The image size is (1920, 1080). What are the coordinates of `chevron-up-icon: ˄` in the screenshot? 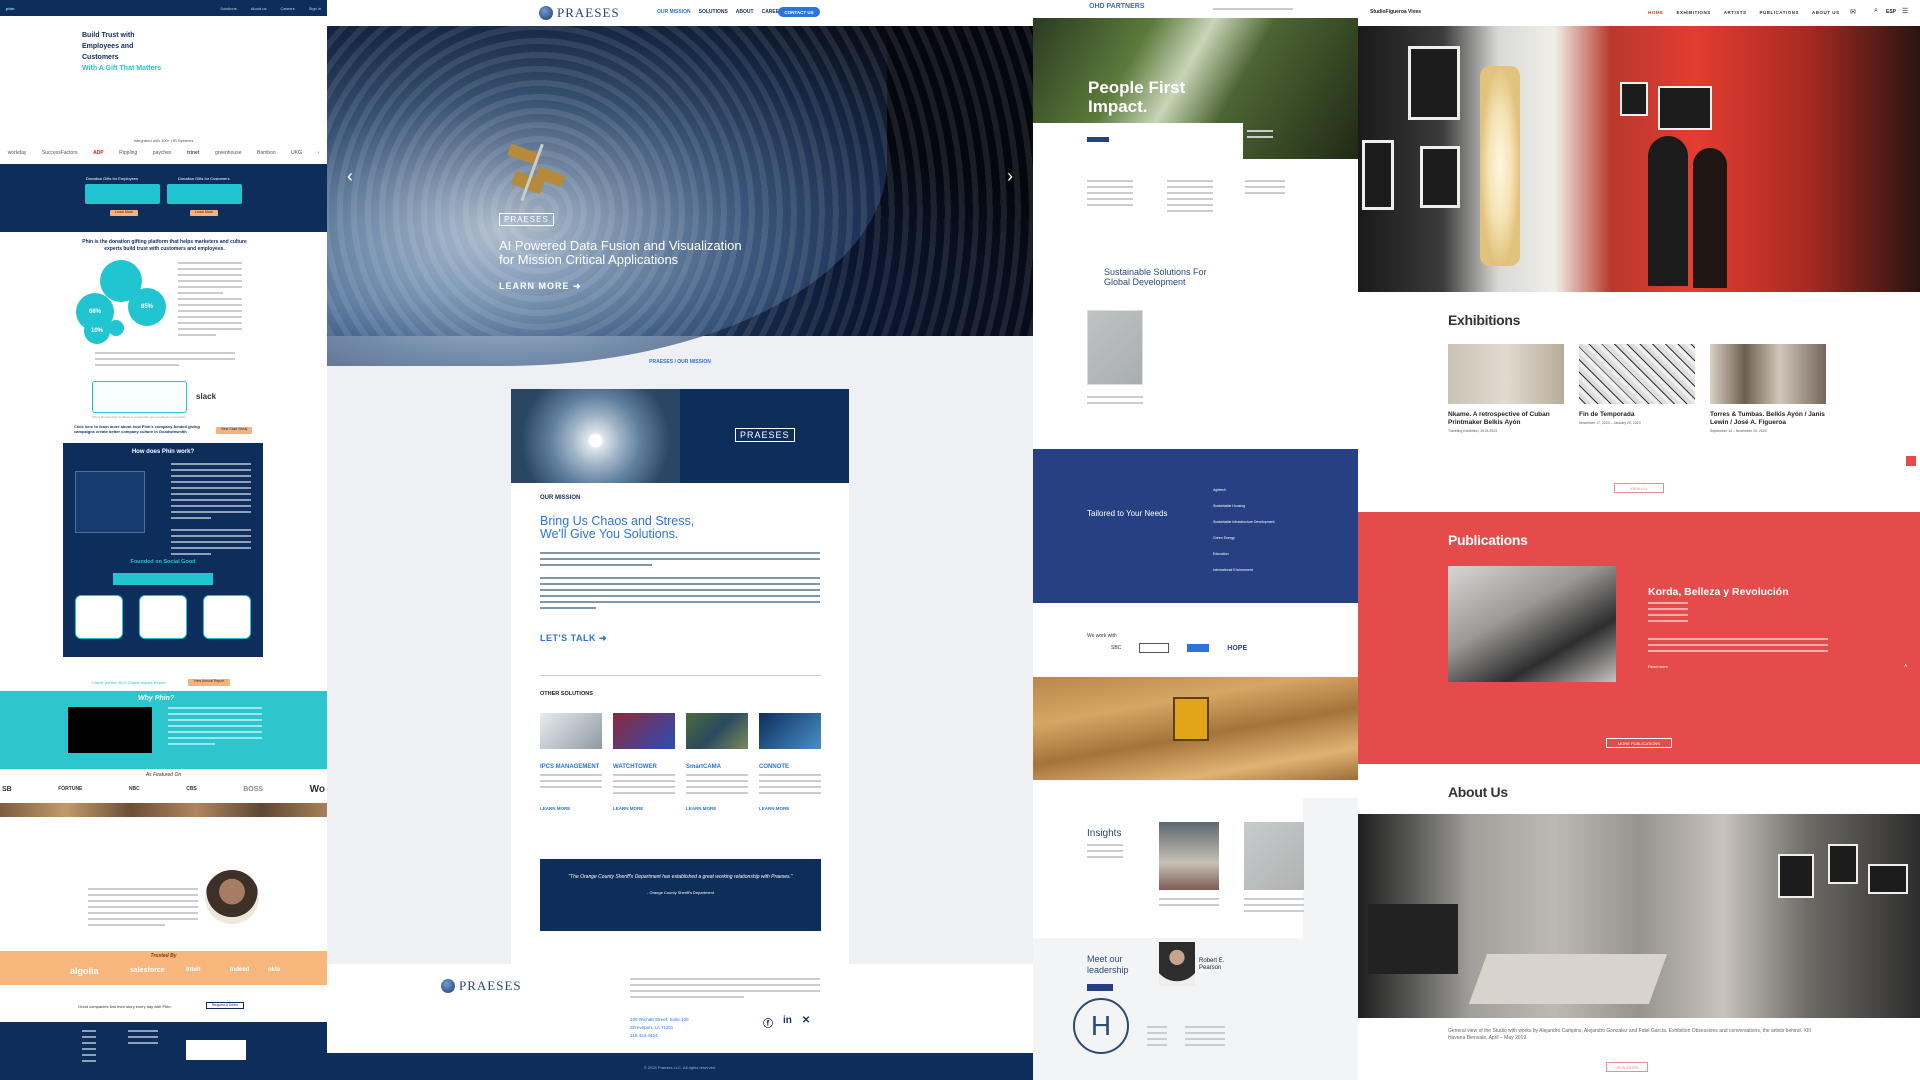 It's located at (1906, 667).